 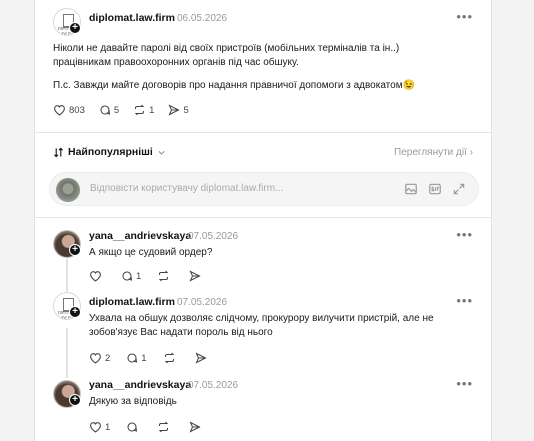 I want to click on chevron-down-icon, so click(x=161, y=152).